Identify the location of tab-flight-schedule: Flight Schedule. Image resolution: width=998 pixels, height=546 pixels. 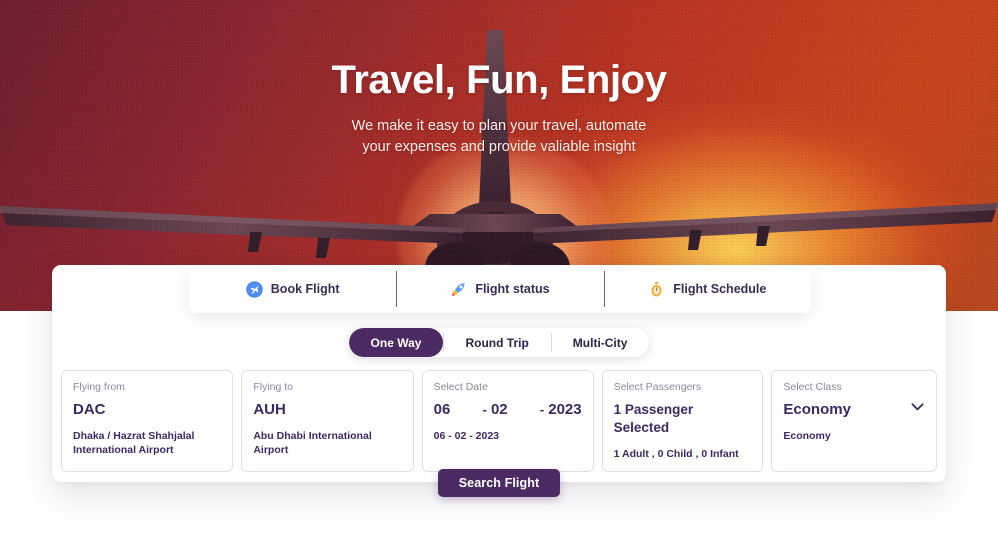
(707, 289).